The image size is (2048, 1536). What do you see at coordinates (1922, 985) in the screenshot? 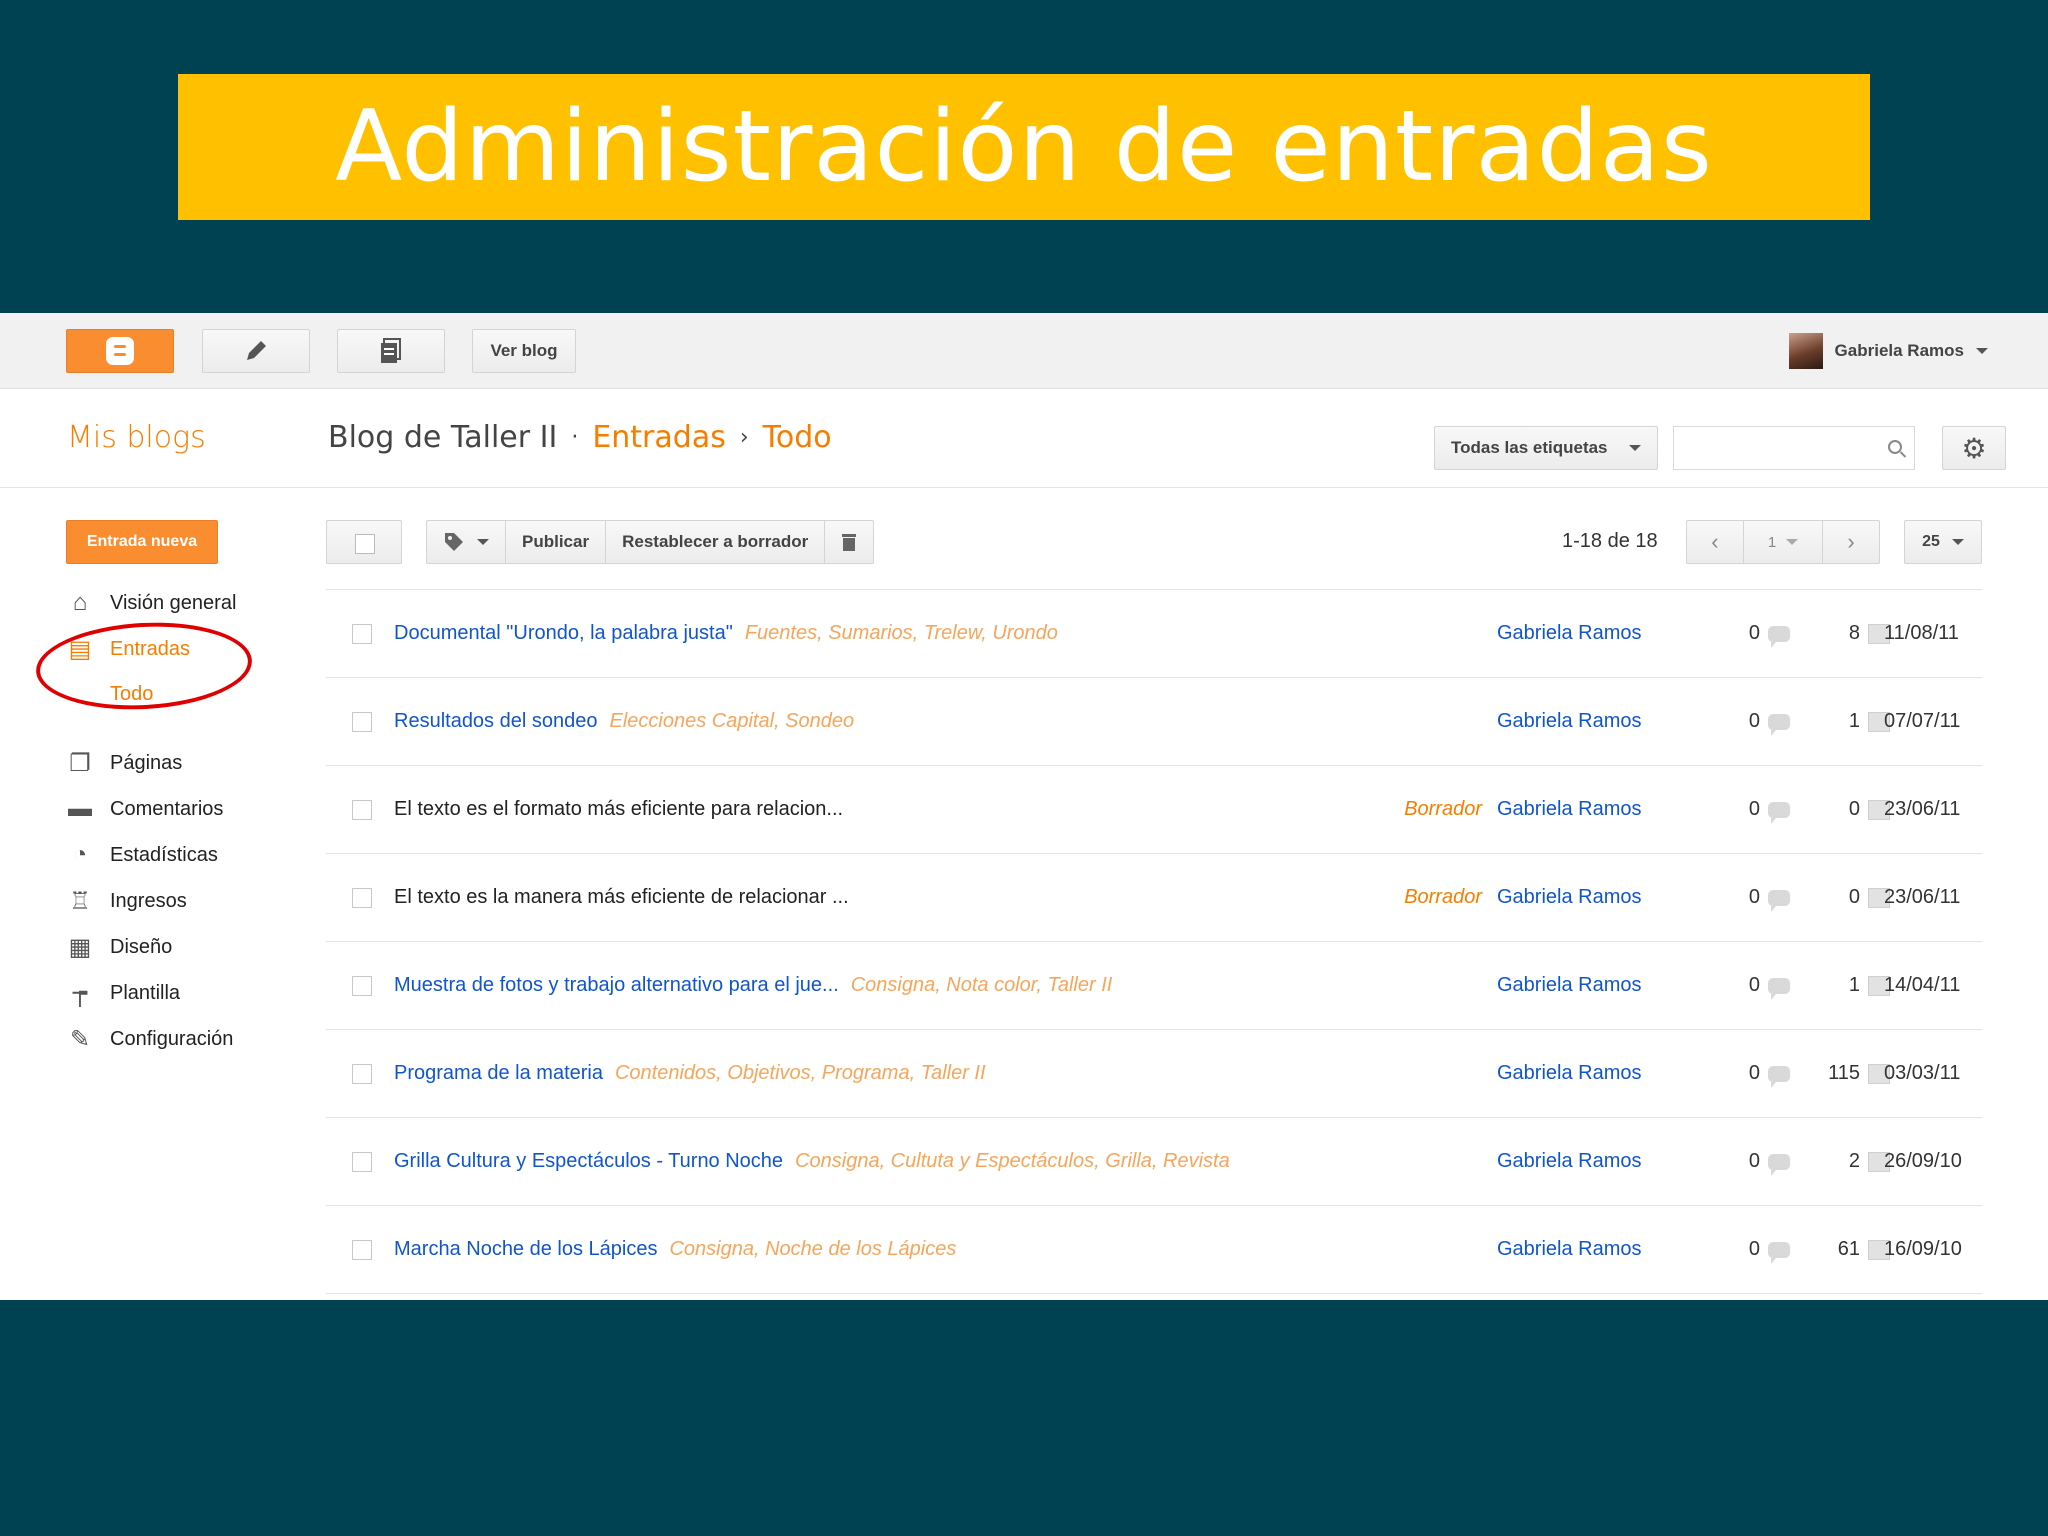
I see `post-date: 14/04/11` at bounding box center [1922, 985].